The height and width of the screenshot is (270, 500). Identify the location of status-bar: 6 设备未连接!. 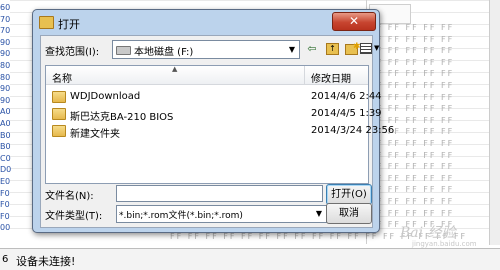
(250, 259).